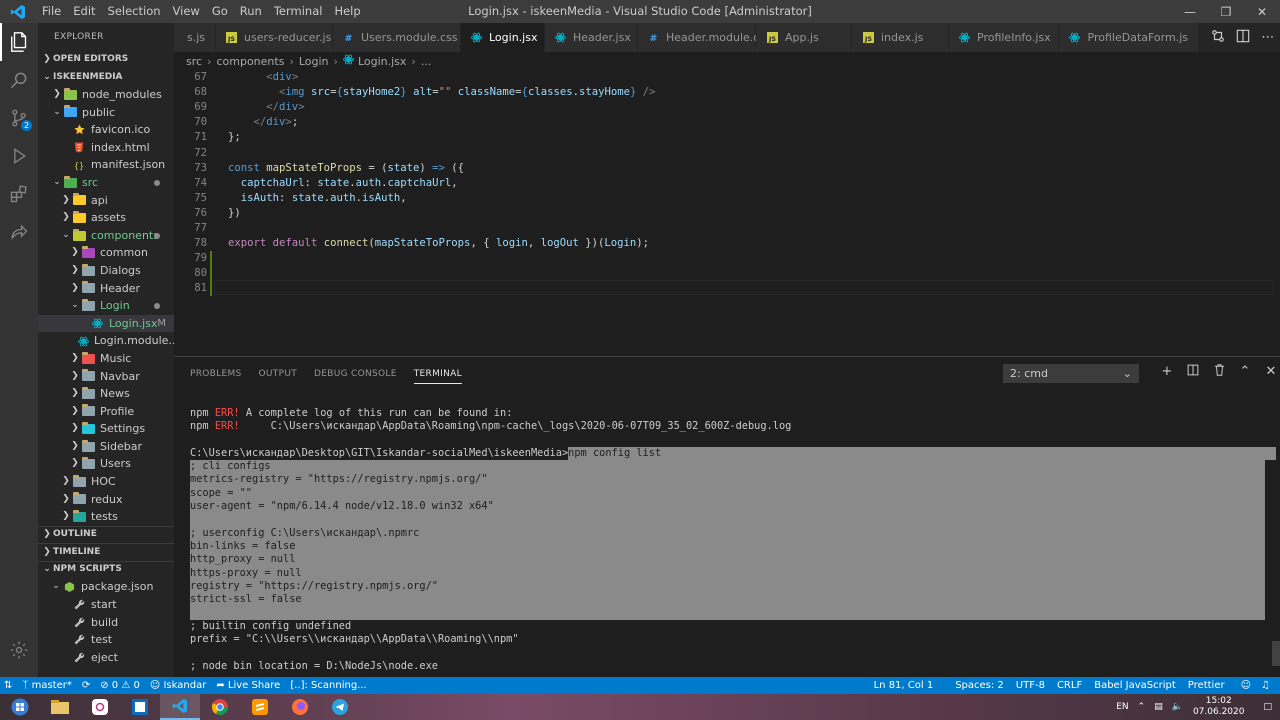  What do you see at coordinates (1069, 685) in the screenshot?
I see `line-ending: CRLF` at bounding box center [1069, 685].